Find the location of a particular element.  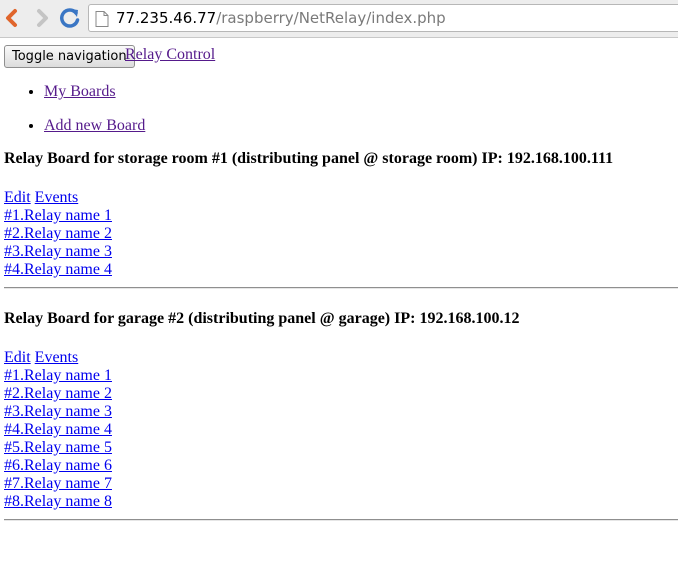

relay-item: #5.Relay name 5 is located at coordinates (341, 448).